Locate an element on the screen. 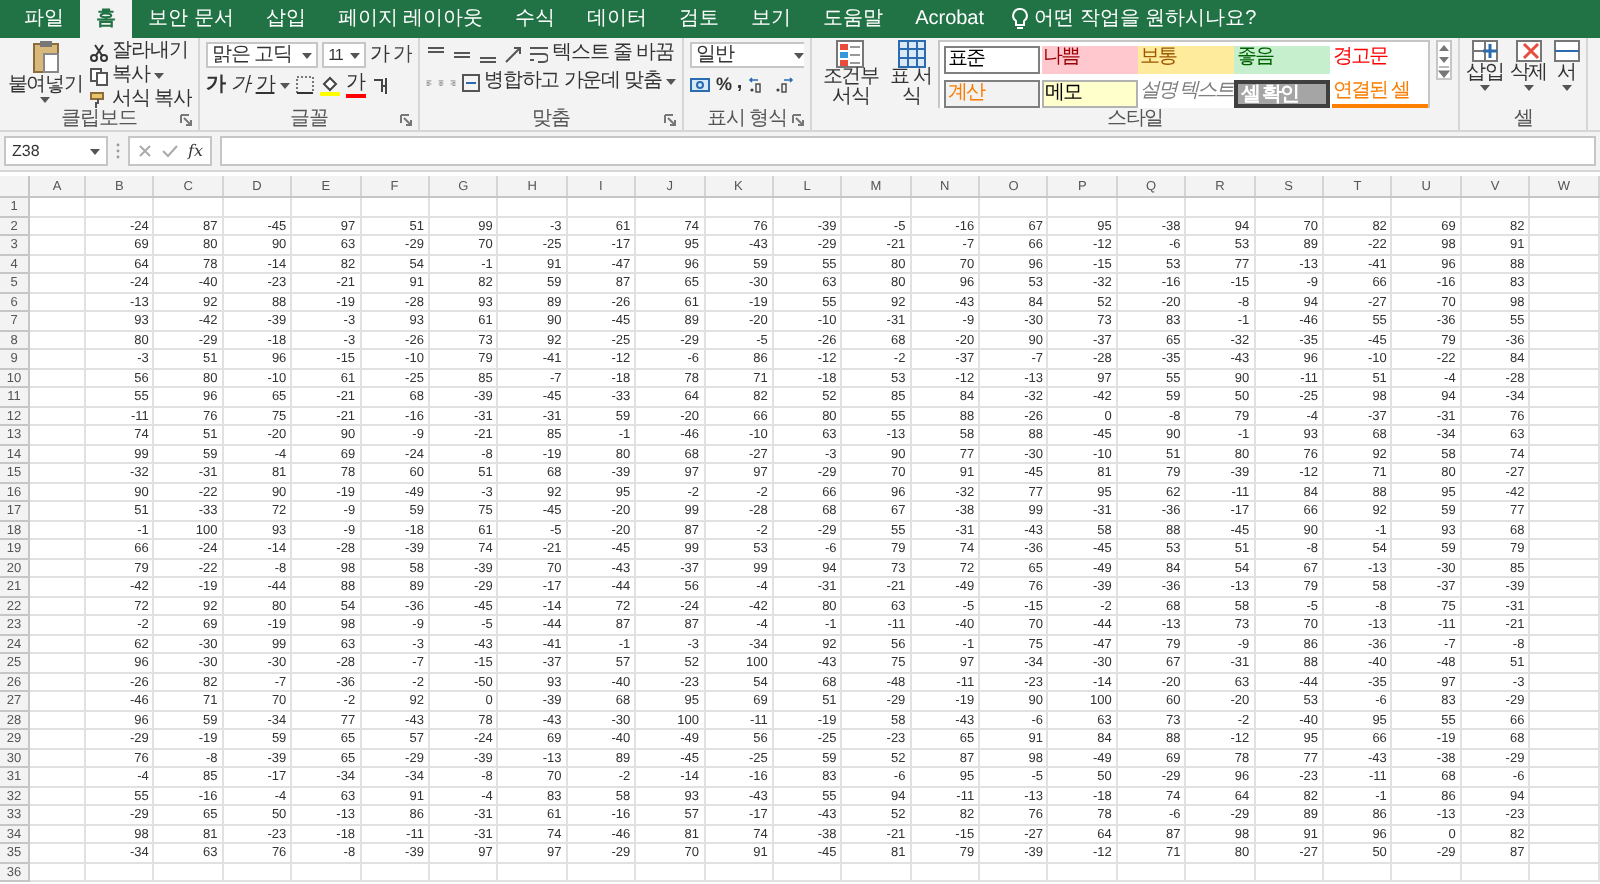 This screenshot has width=1600, height=884. ribbon-tab: 보안 문서 is located at coordinates (191, 19).